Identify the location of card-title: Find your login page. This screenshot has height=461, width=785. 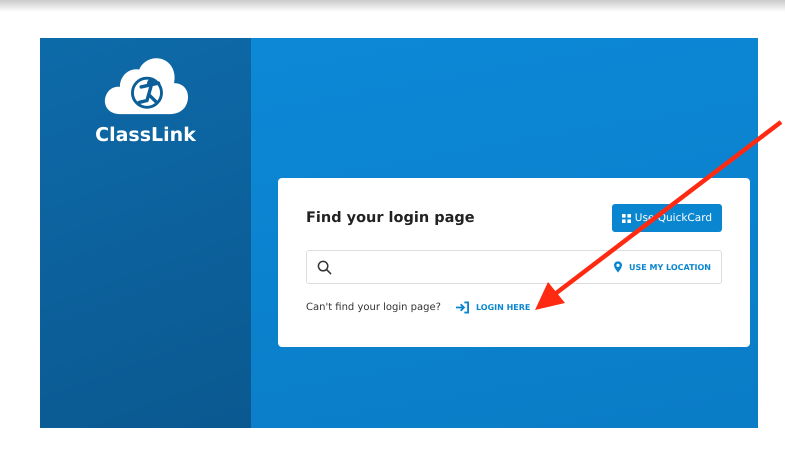
(390, 218).